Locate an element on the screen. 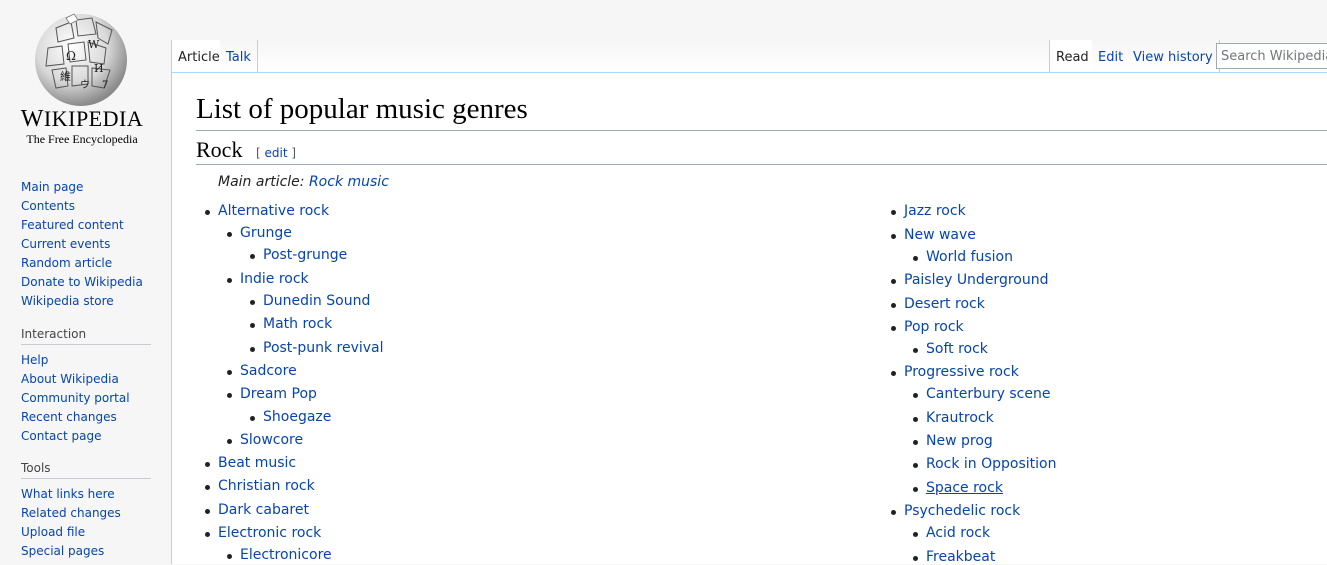 This screenshot has height=565, width=1327. genre-link-jazz-rock: Jazz rock is located at coordinates (935, 211).